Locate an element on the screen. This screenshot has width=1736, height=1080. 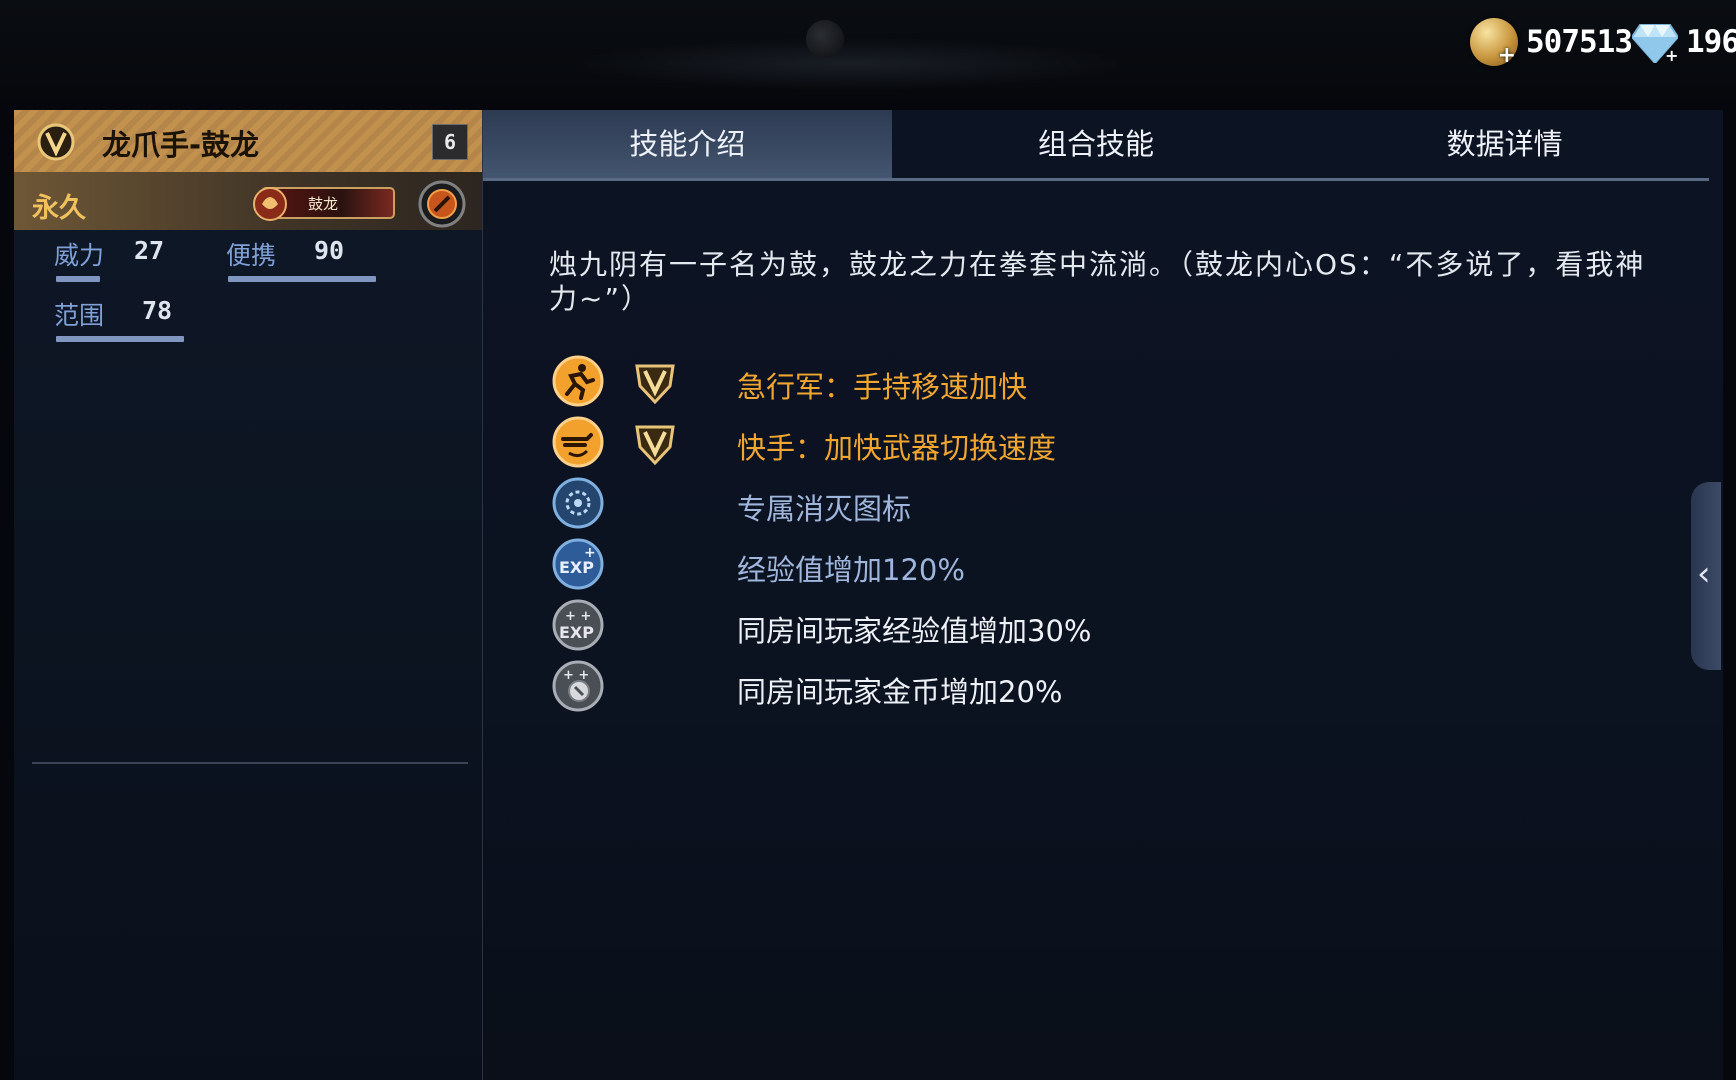
dragon-name-tag-icon: 鼓龙 is located at coordinates (324, 204).